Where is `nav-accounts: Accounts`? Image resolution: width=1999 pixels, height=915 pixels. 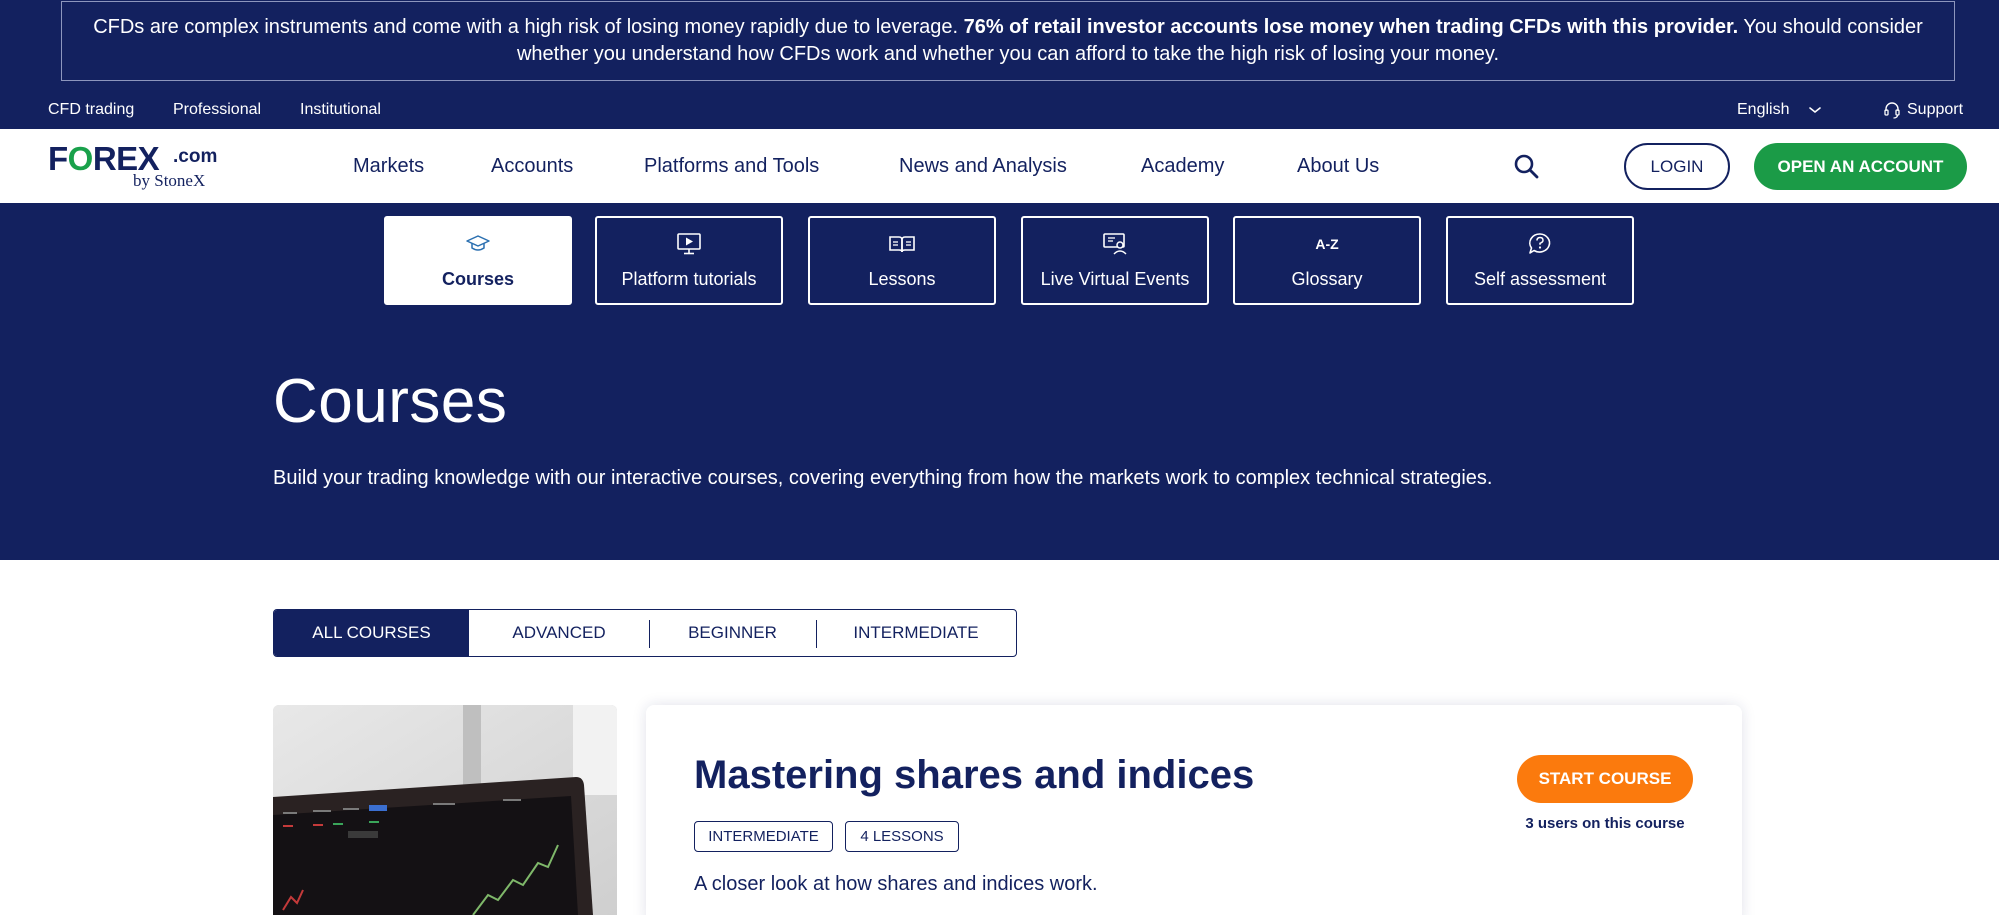 nav-accounts: Accounts is located at coordinates (532, 166).